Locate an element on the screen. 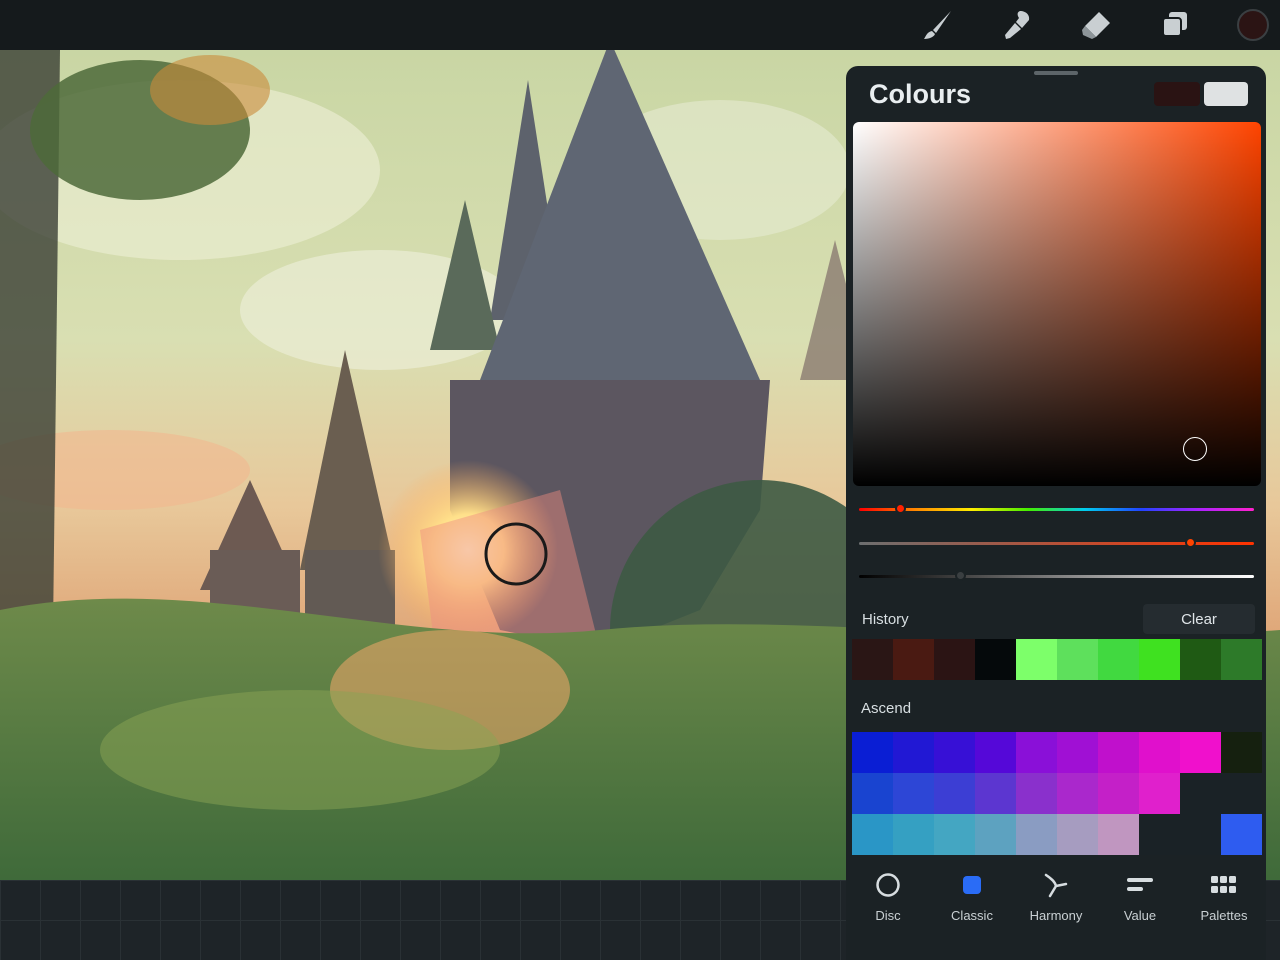 The image size is (1280, 960). tab-palettes: Palettes is located at coordinates (1224, 891).